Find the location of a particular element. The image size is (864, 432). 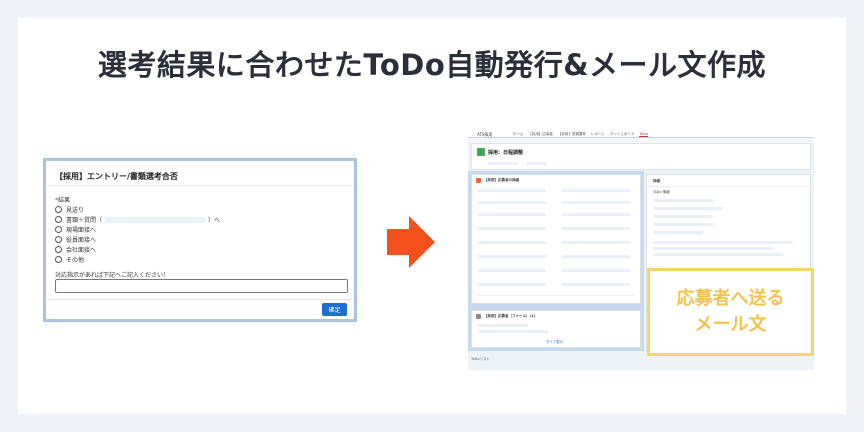

crm-tab: ダッシュボード is located at coordinates (622, 134).